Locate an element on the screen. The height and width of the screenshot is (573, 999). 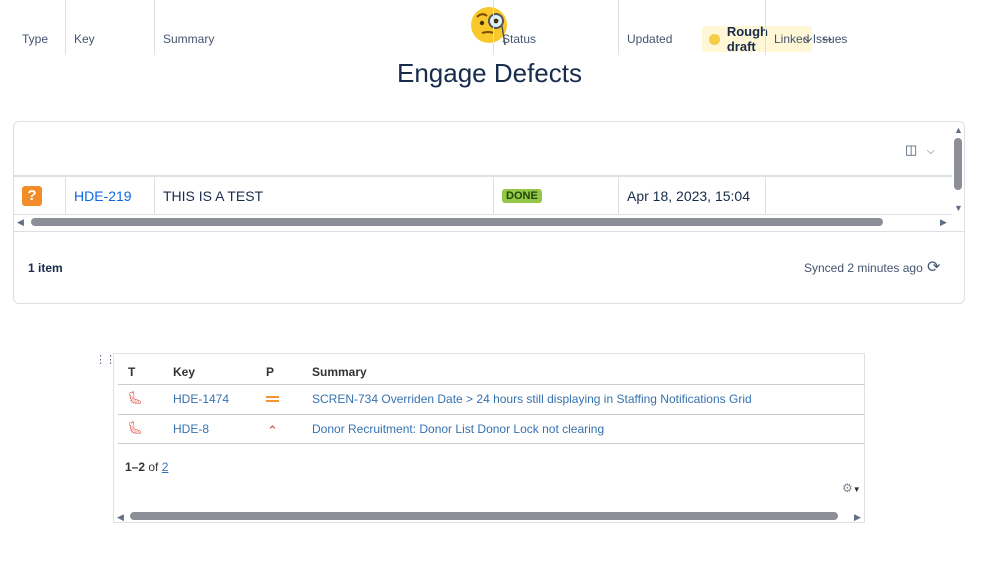
macro-header-priority: P is located at coordinates (270, 372).